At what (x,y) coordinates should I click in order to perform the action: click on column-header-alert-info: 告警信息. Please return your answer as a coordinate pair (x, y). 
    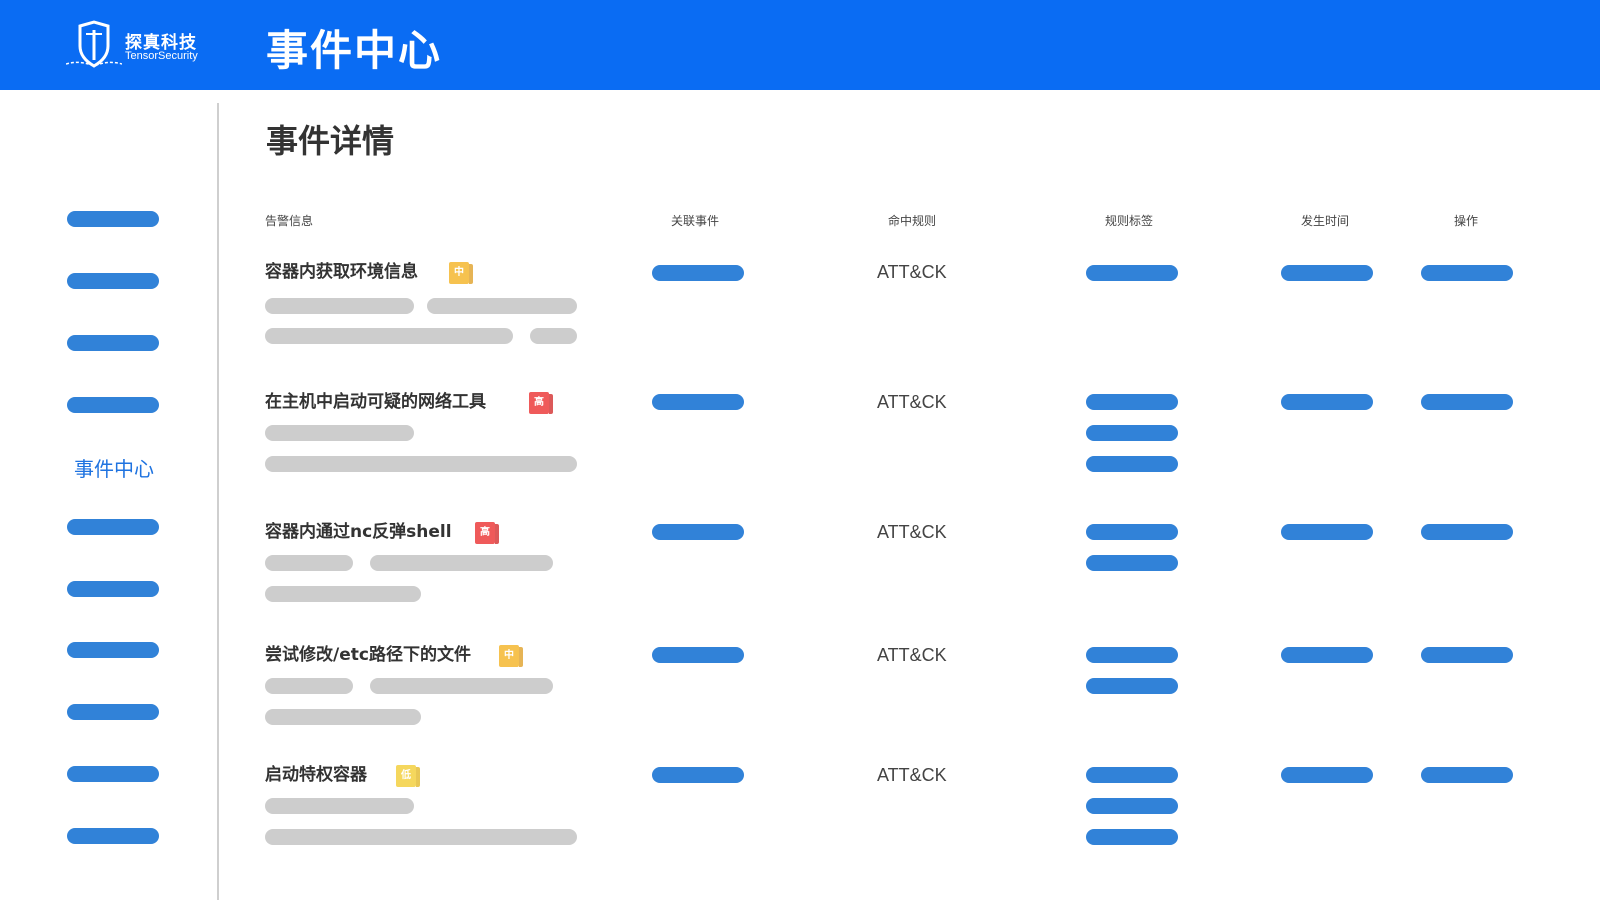
    Looking at the image, I should click on (289, 221).